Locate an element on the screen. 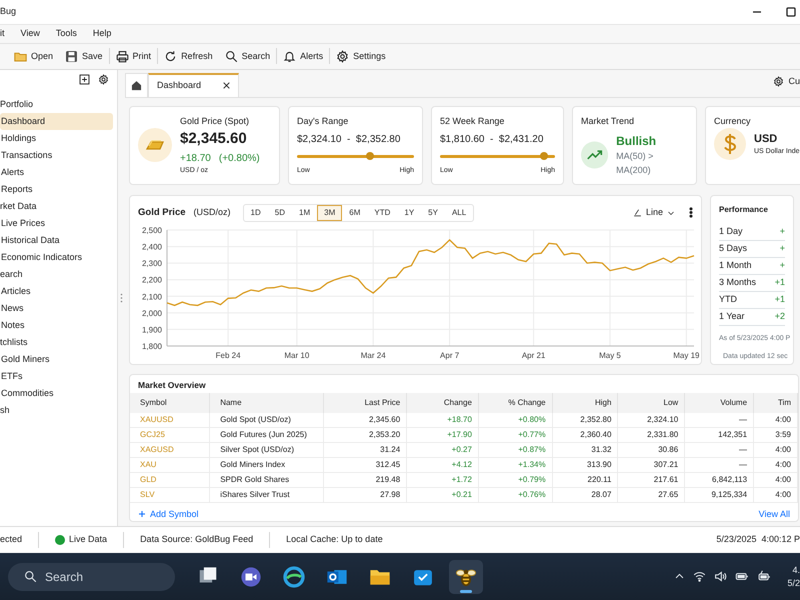  table-cell: 2,360.40 is located at coordinates (585, 435).